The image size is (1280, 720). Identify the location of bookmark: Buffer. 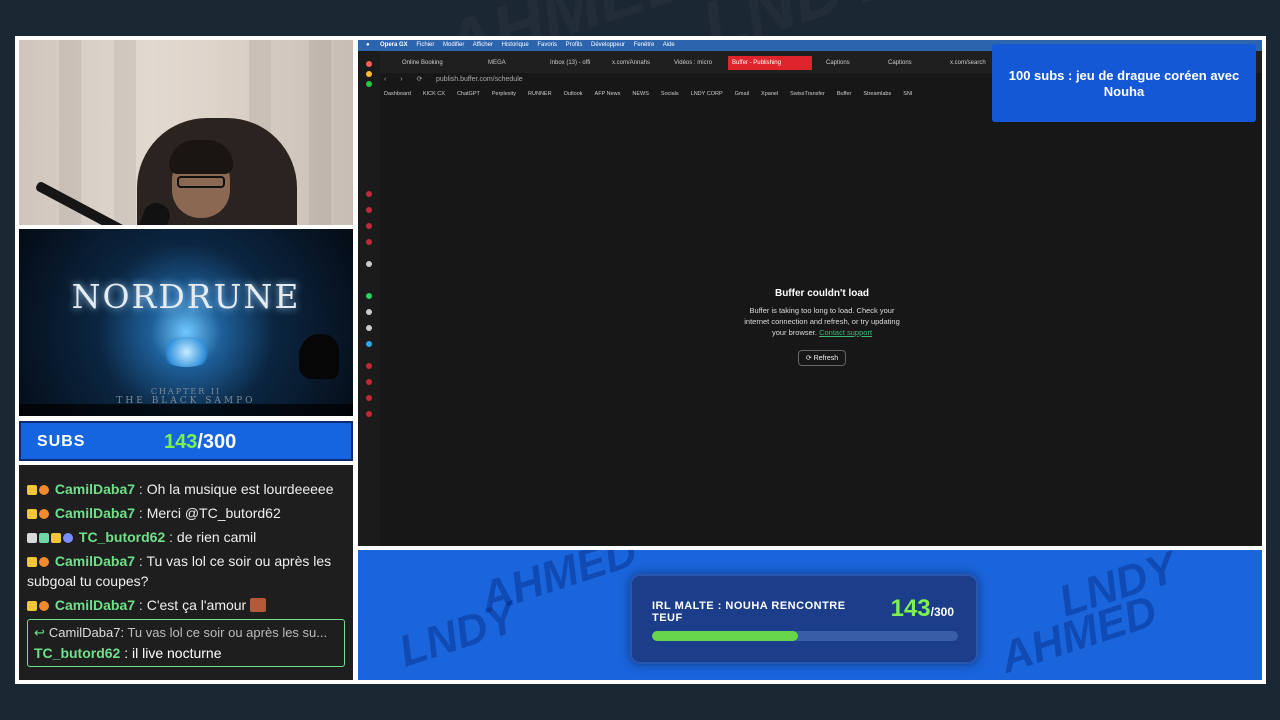
(844, 94).